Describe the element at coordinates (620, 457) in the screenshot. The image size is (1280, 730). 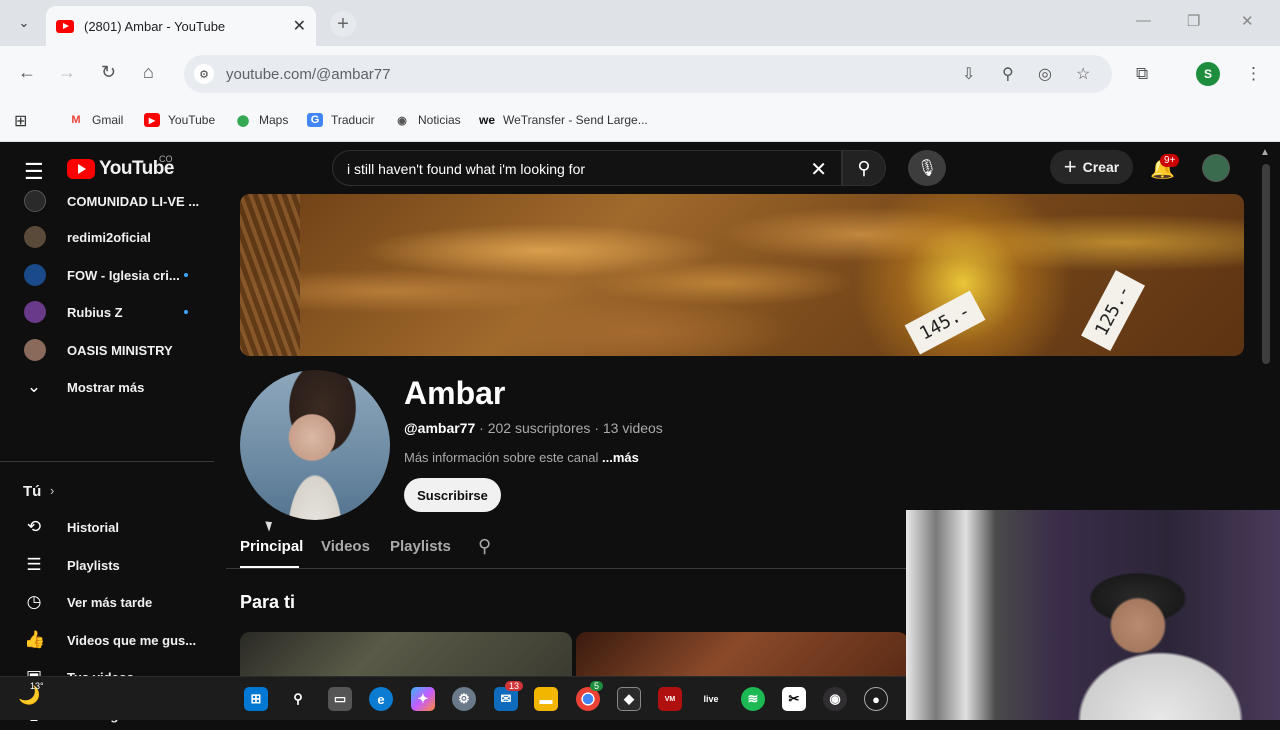
I see `more-link: ...más` at that location.